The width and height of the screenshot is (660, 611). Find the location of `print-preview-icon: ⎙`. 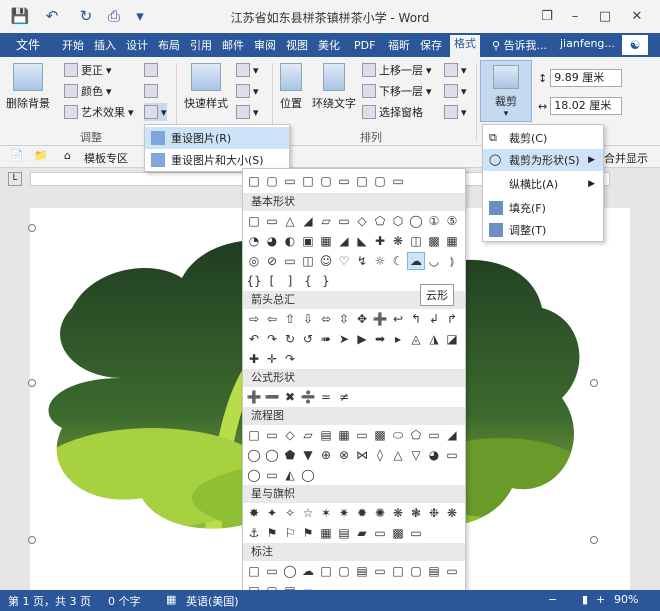

print-preview-icon: ⎙ is located at coordinates (114, 16).